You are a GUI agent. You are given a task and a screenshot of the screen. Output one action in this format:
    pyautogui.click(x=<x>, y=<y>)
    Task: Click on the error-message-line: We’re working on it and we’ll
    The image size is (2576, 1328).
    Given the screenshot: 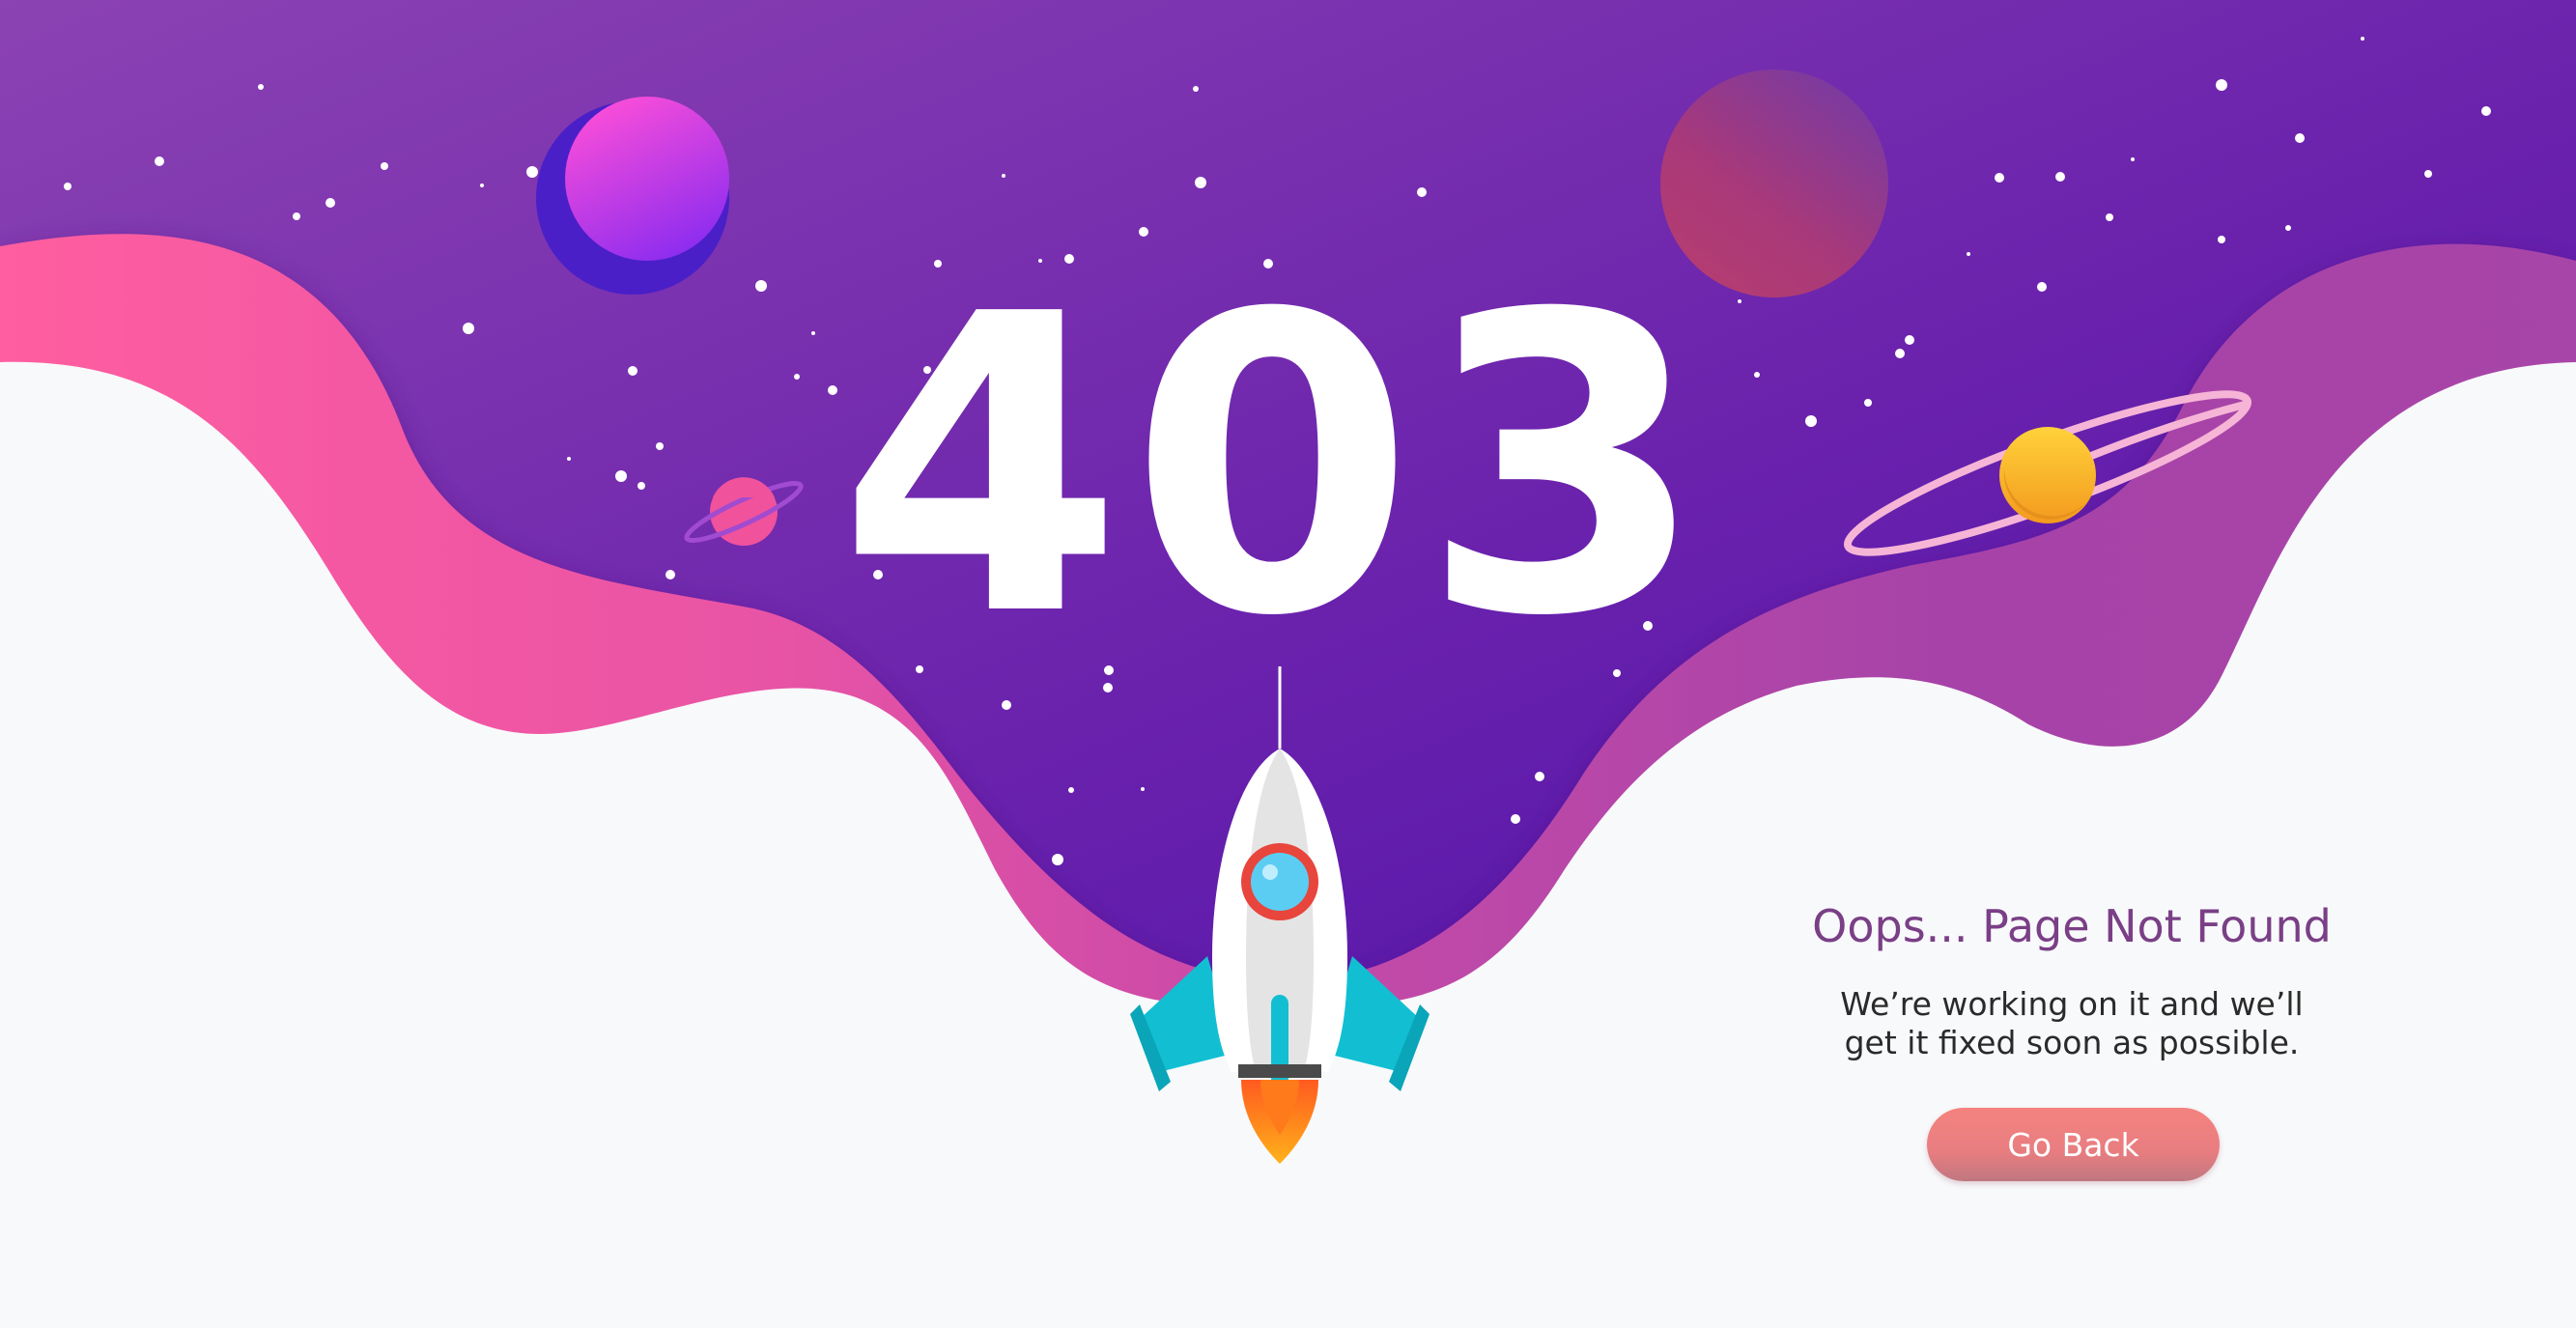 What is the action you would take?
    pyautogui.click(x=2072, y=1004)
    